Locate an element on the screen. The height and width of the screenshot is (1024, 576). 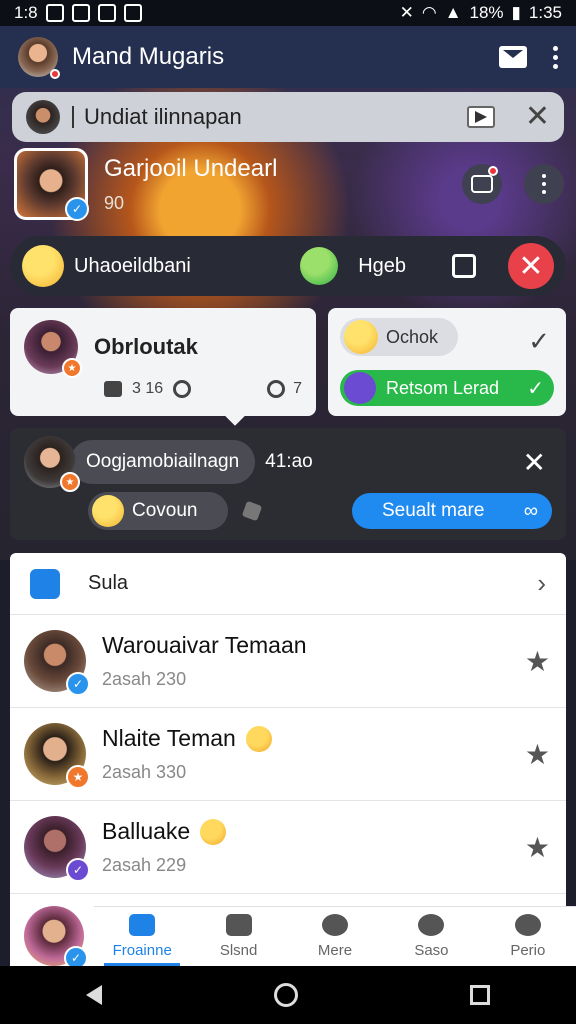
lock-icon is located at coordinates (132, 13).